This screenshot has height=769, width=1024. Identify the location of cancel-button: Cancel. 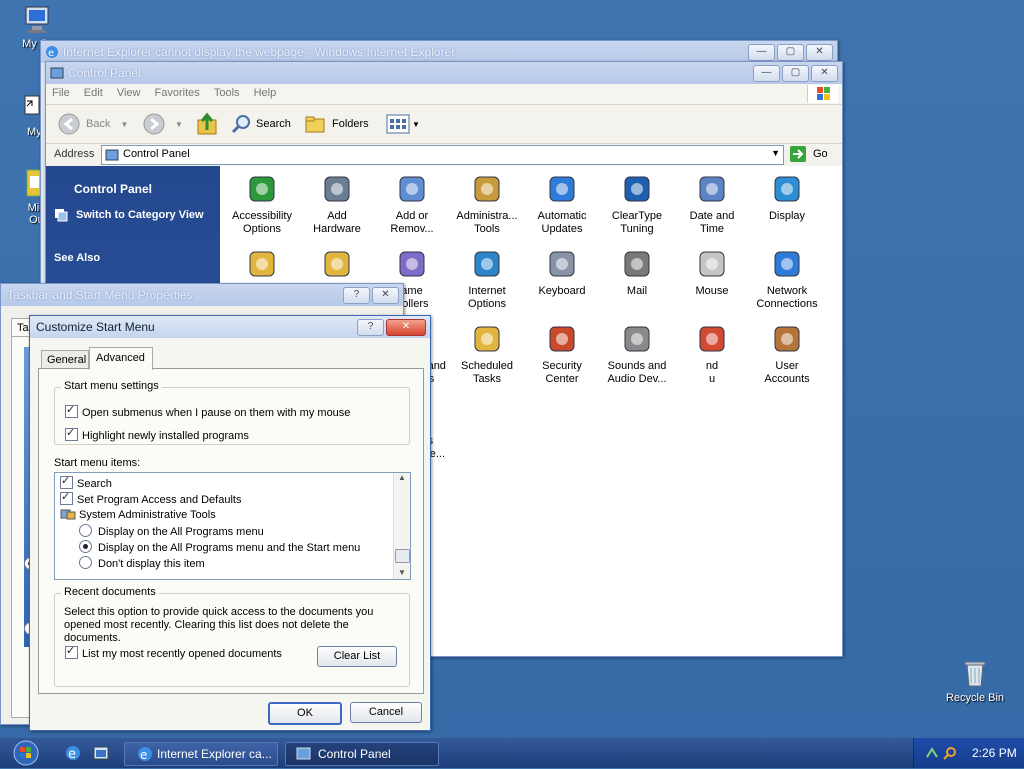
(386, 712).